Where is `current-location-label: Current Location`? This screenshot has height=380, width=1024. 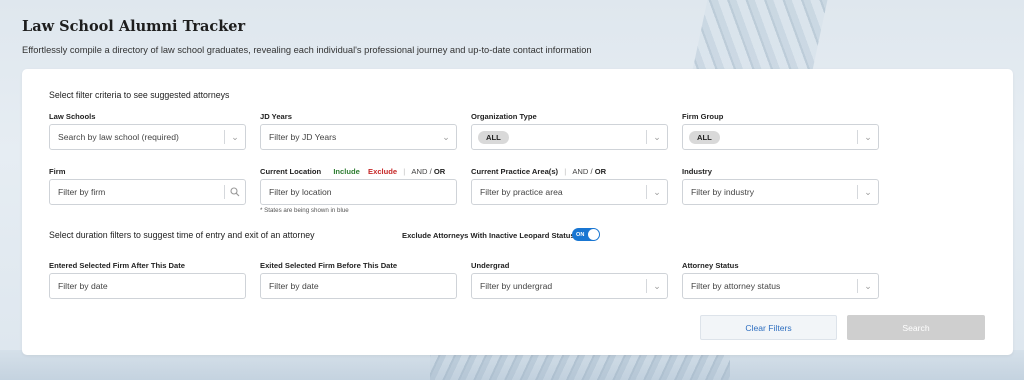 current-location-label: Current Location is located at coordinates (291, 171).